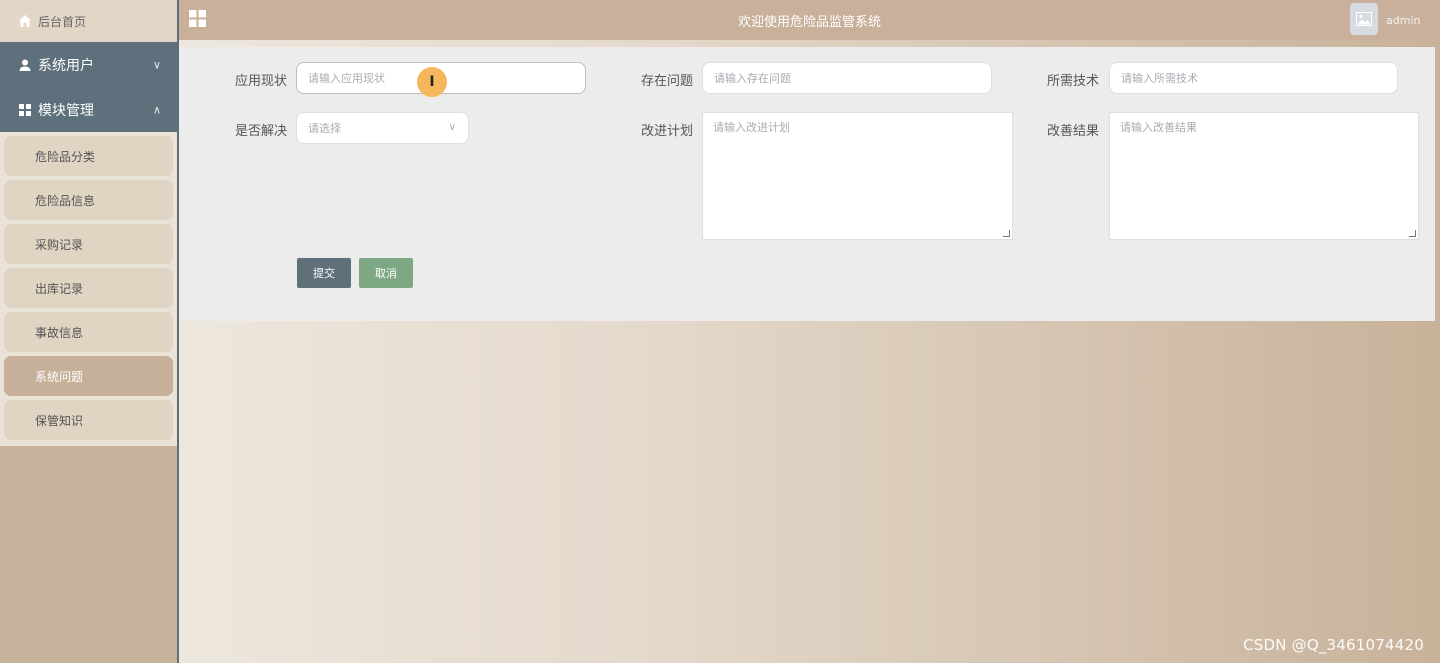 The image size is (1440, 663). What do you see at coordinates (1264, 176) in the screenshot?
I see `improvement-result-textarea: 请输入改善结果` at bounding box center [1264, 176].